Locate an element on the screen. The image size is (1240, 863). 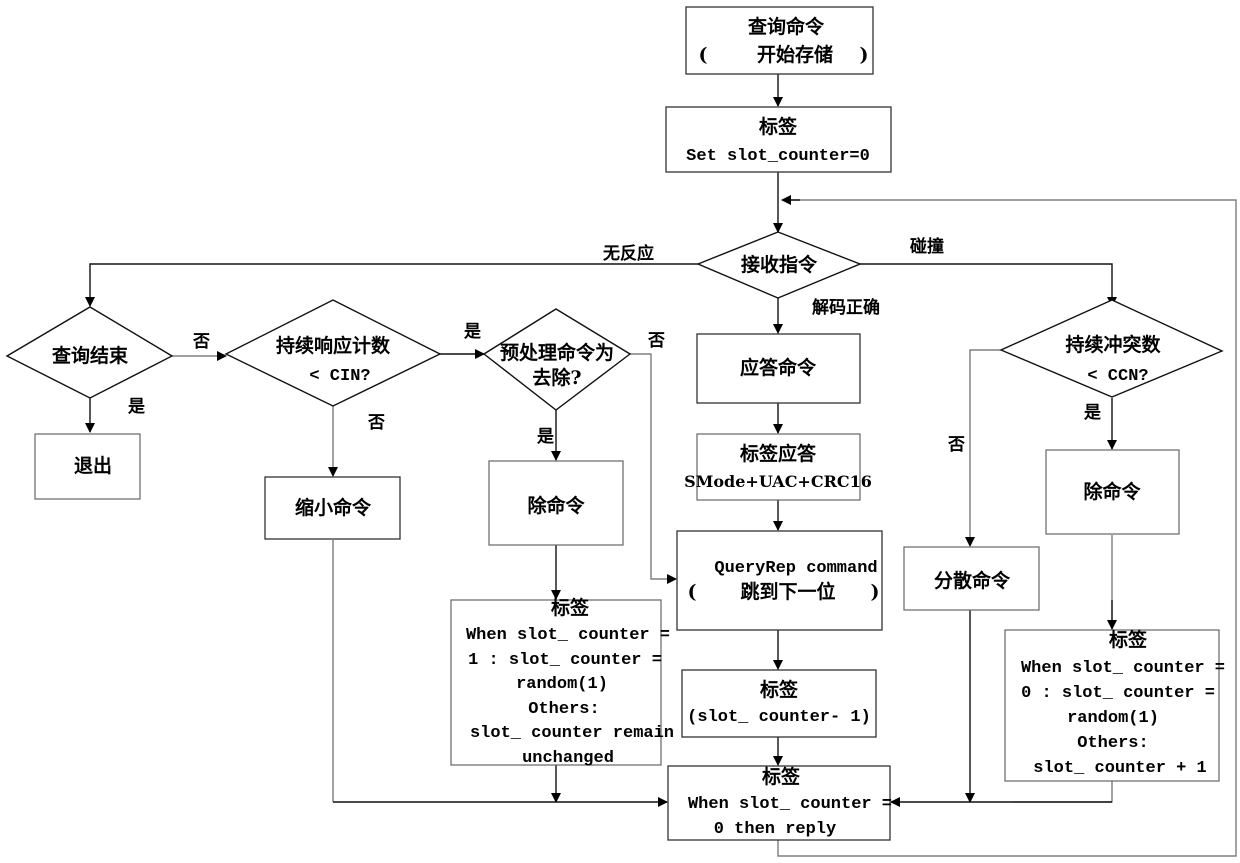
node-text: 开始存储 is located at coordinates (795, 54).